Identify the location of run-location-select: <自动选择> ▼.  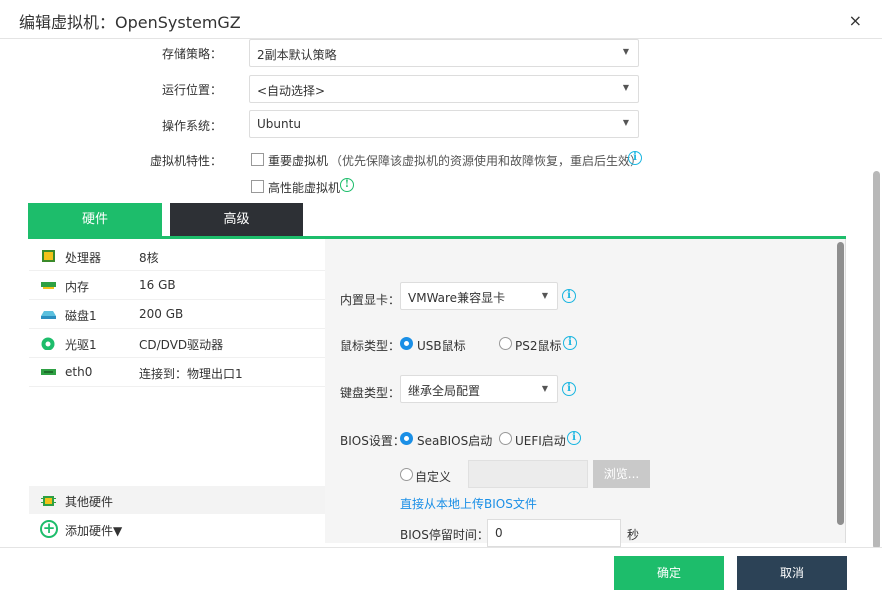
(444, 89).